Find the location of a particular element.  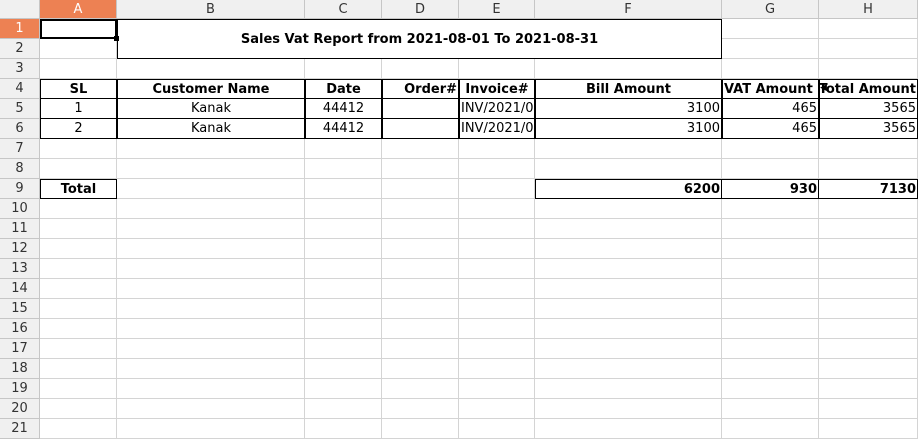

header-customer: Customer Name is located at coordinates (211, 89).